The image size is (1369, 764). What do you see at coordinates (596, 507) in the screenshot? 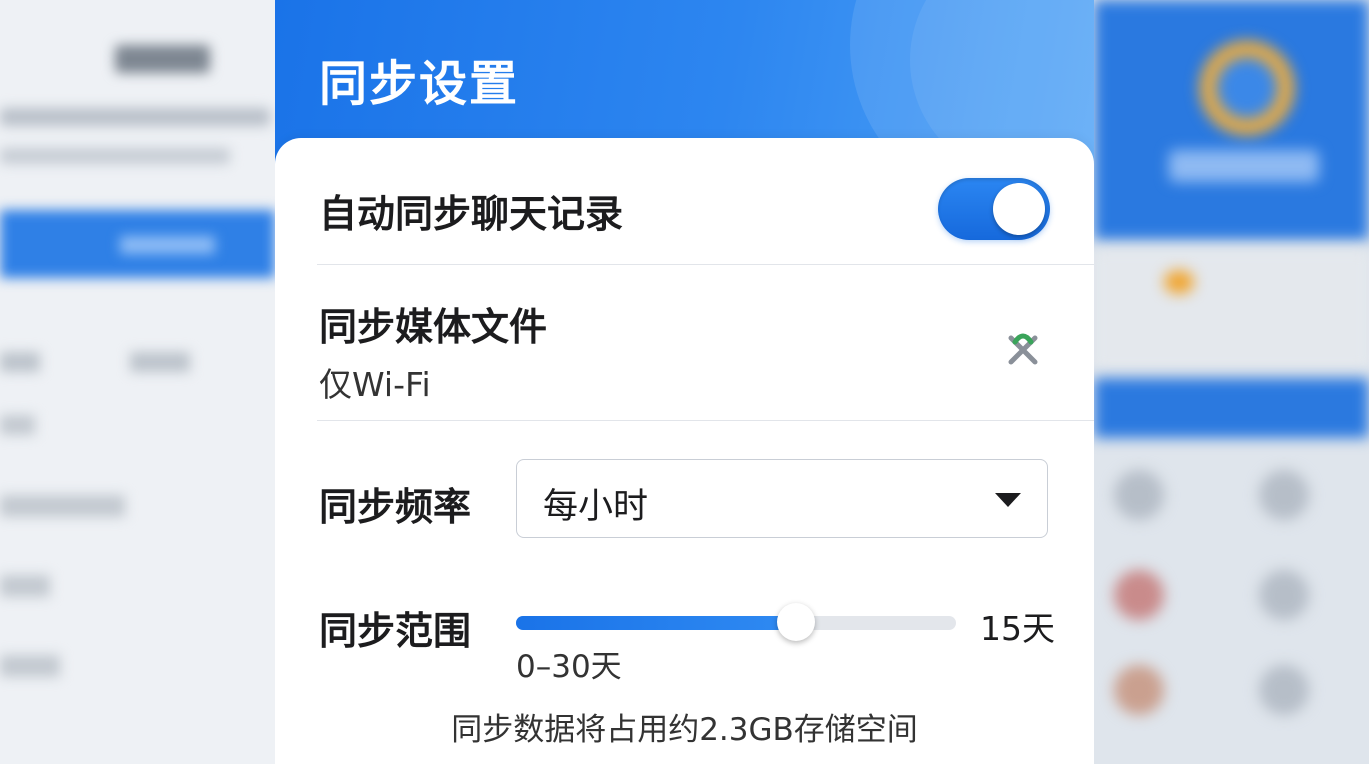
I see `sync-frequency-value: 每小时` at bounding box center [596, 507].